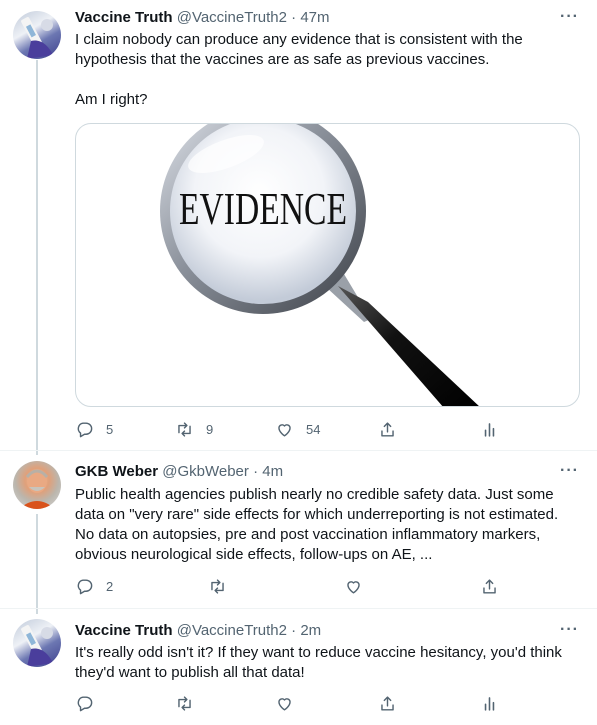  What do you see at coordinates (94, 586) in the screenshot?
I see `reply-button: 2` at bounding box center [94, 586].